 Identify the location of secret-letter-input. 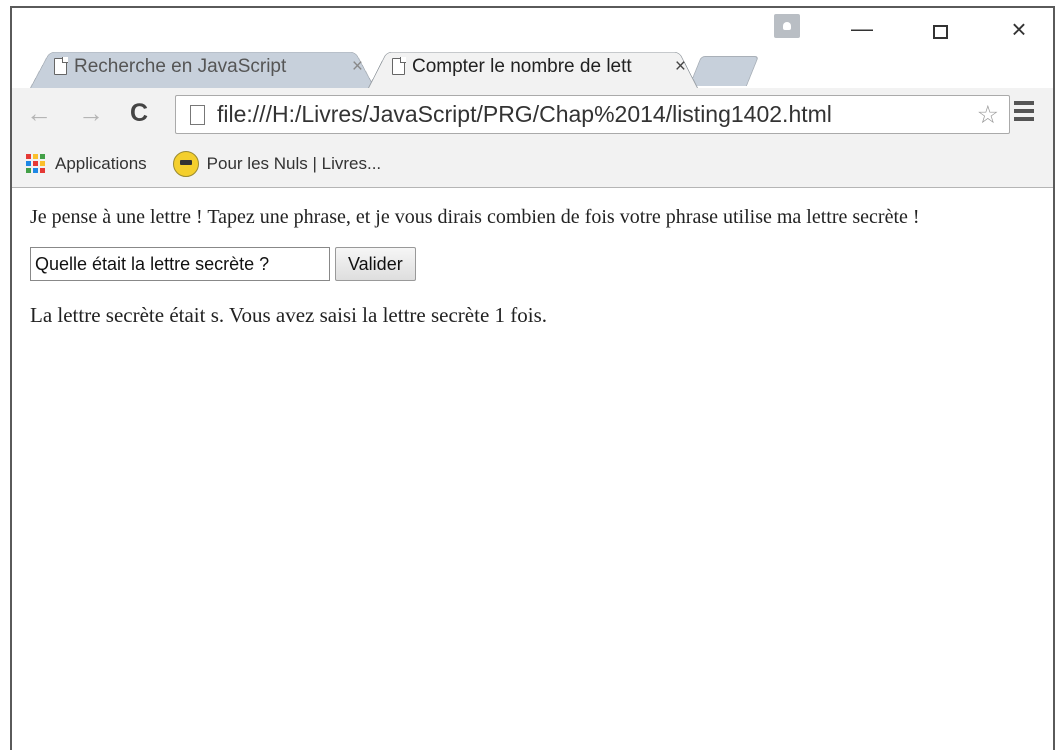
(180, 264).